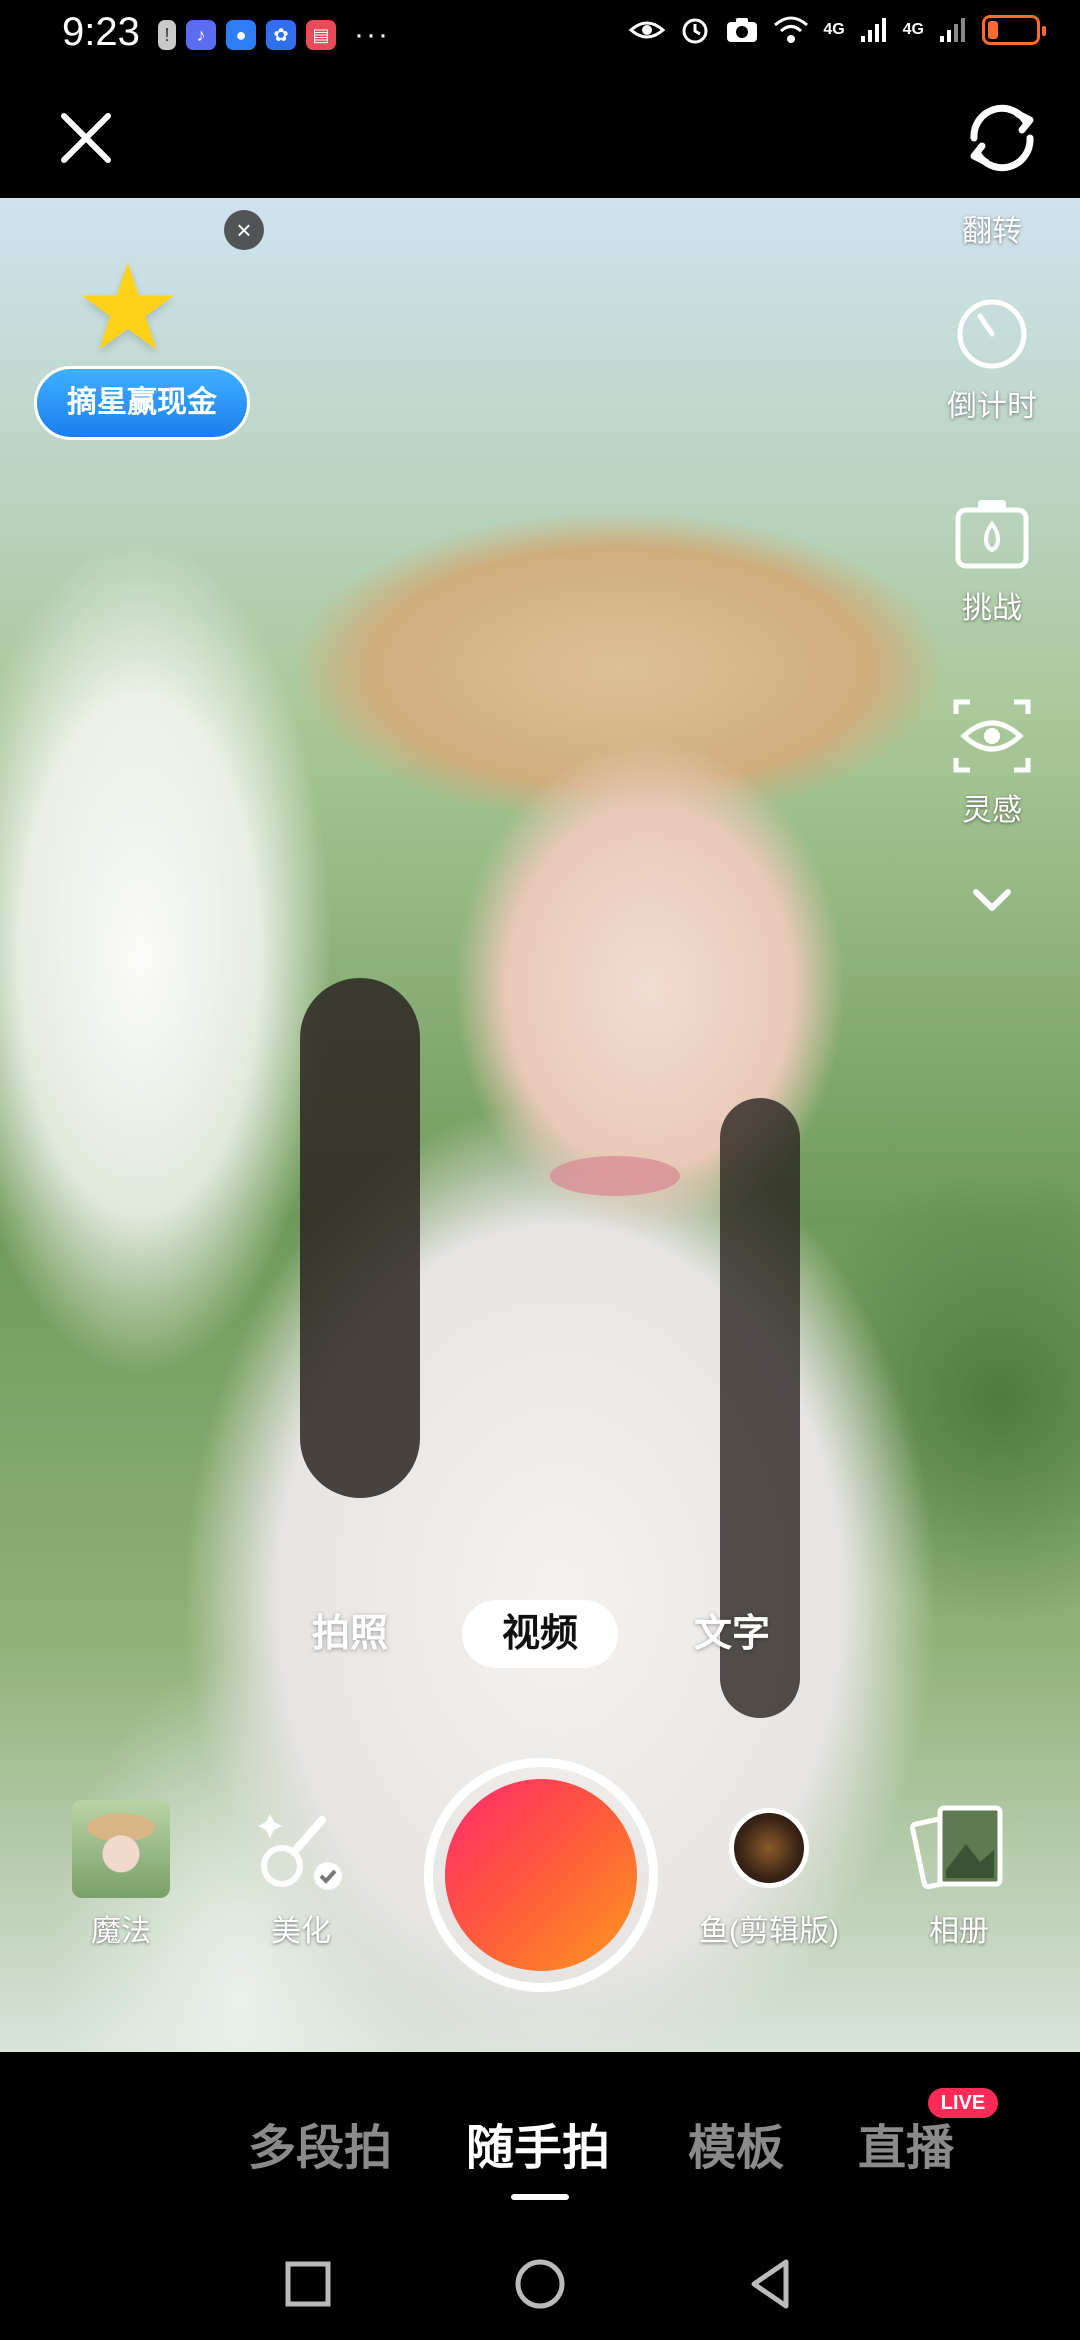  I want to click on record-button-core, so click(541, 1875).